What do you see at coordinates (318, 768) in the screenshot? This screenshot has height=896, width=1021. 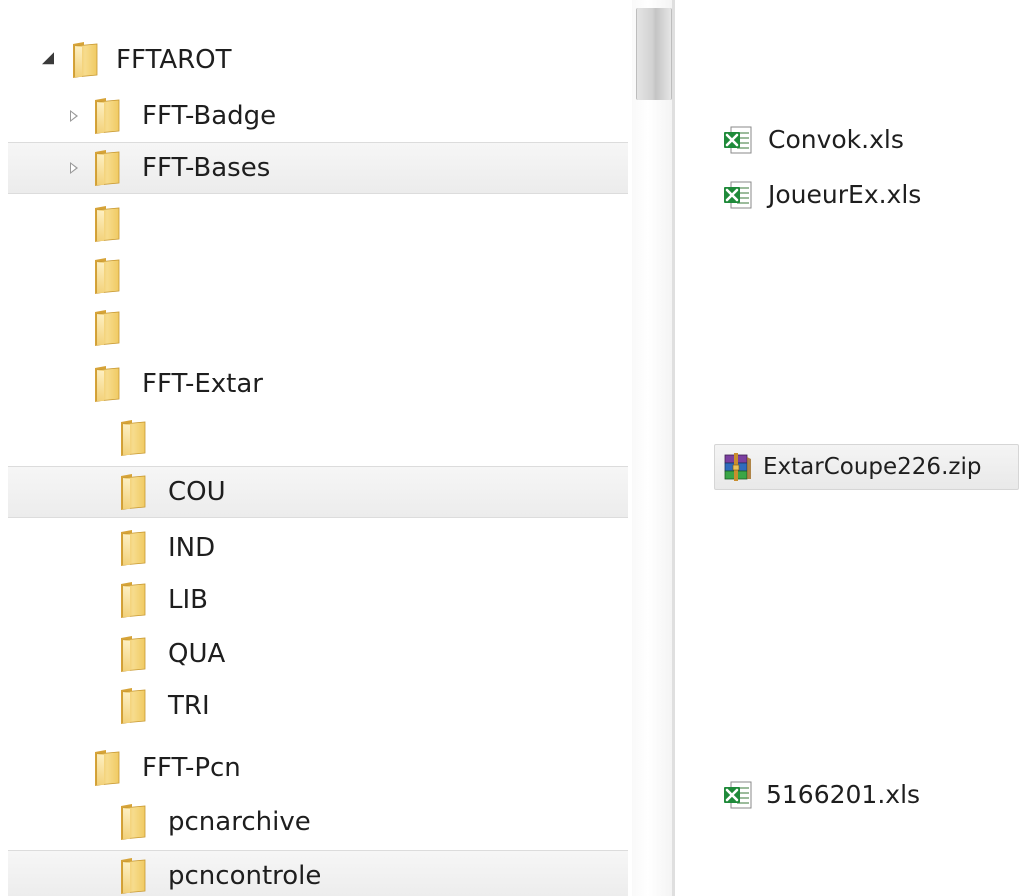 I see `tree-item-fft-pcn: FFT-Pcn` at bounding box center [318, 768].